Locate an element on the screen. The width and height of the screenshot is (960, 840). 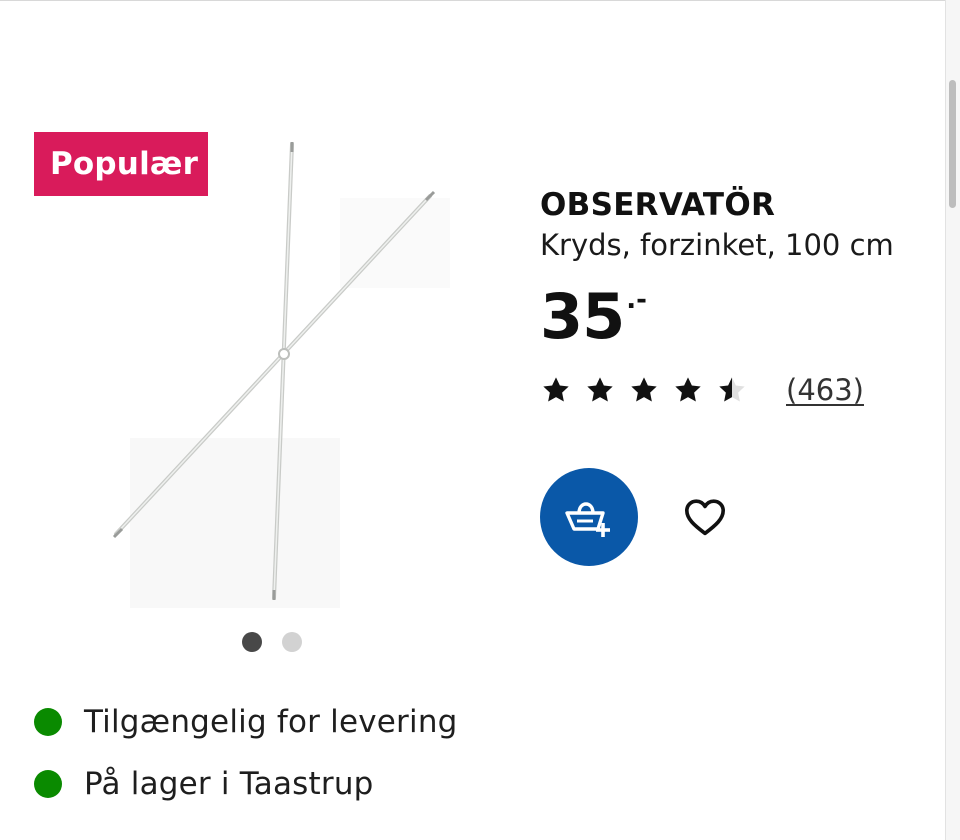
scrollbar-thumb is located at coordinates (952, 144).